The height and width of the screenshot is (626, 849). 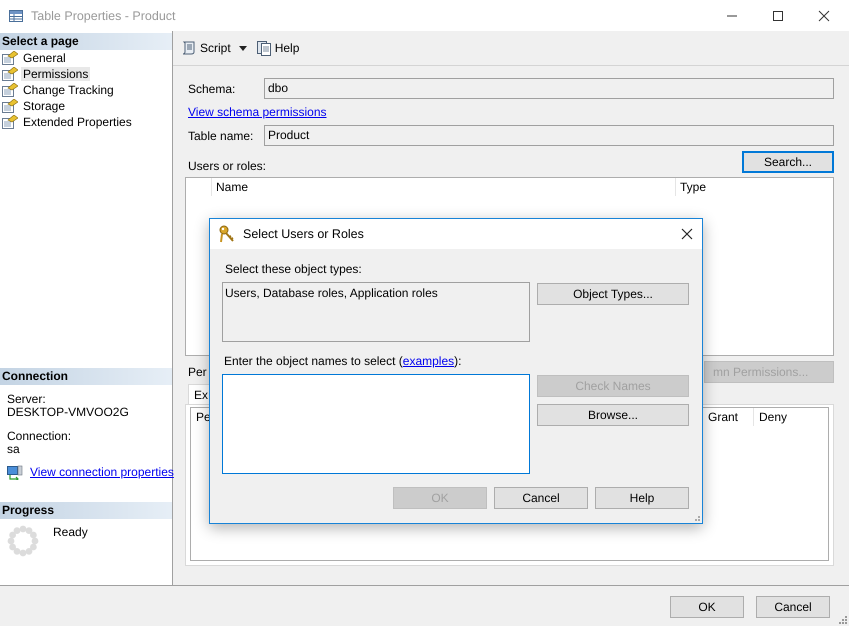 What do you see at coordinates (707, 607) in the screenshot?
I see `dialog-button: OK` at bounding box center [707, 607].